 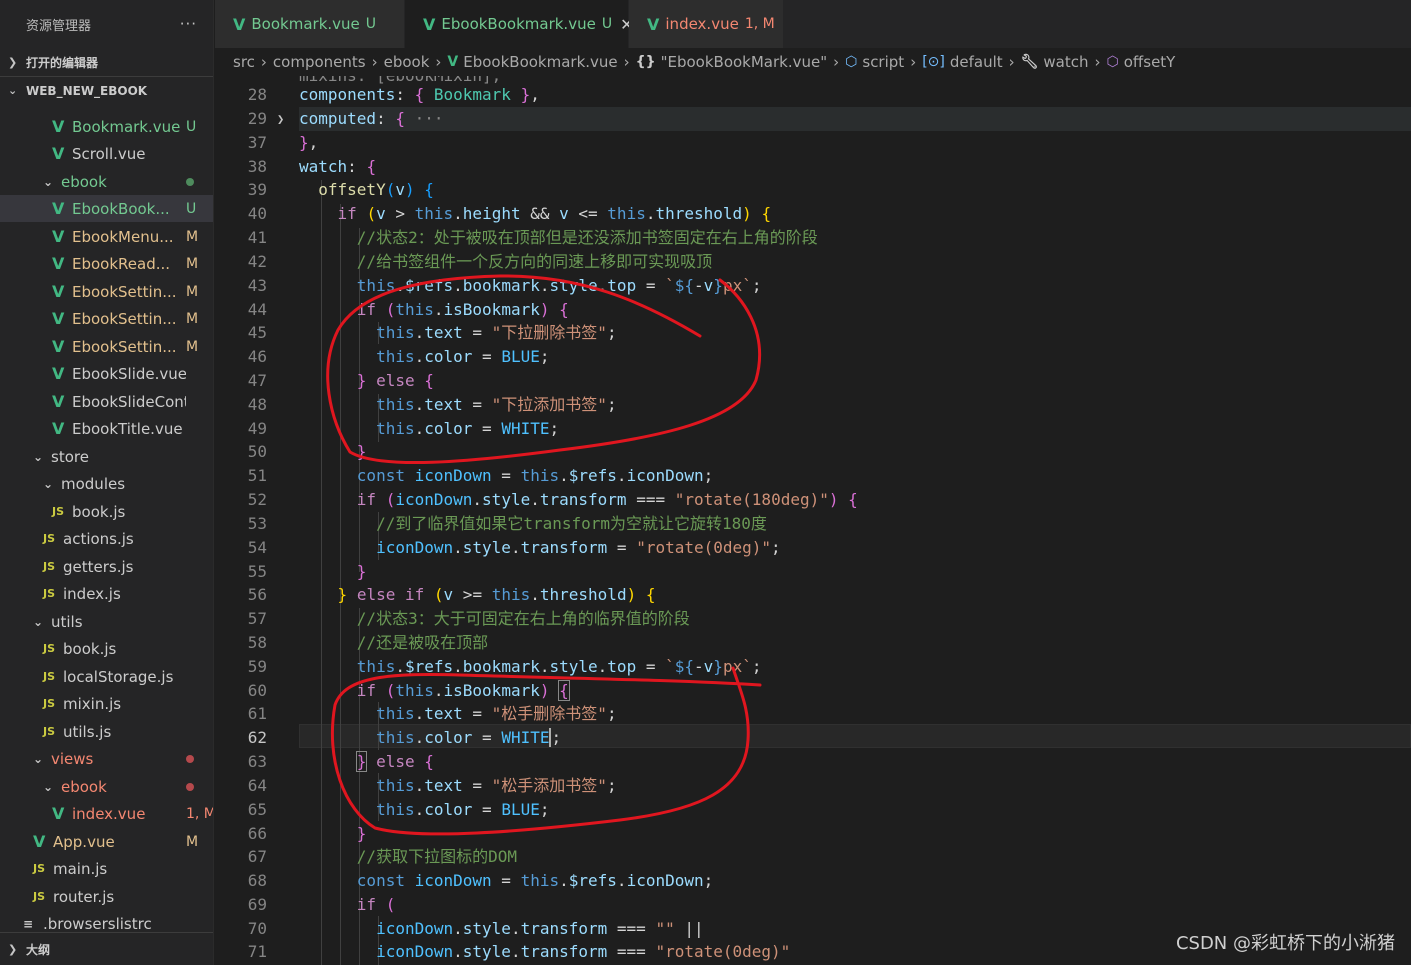 I want to click on line-number: 29, so click(x=257, y=118).